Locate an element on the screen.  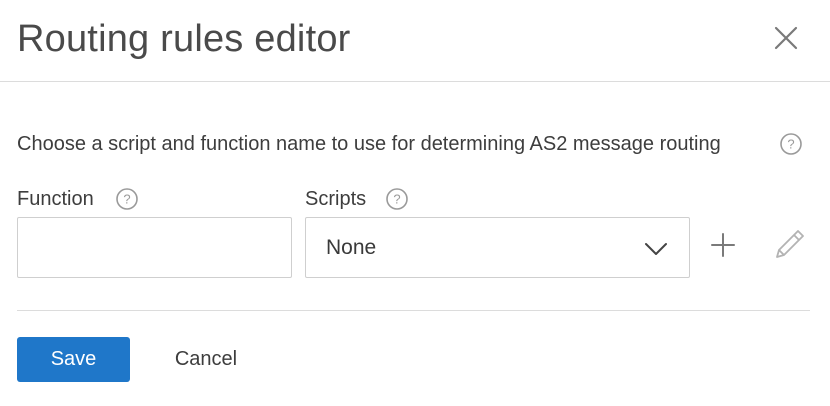
close-icon is located at coordinates (786, 38).